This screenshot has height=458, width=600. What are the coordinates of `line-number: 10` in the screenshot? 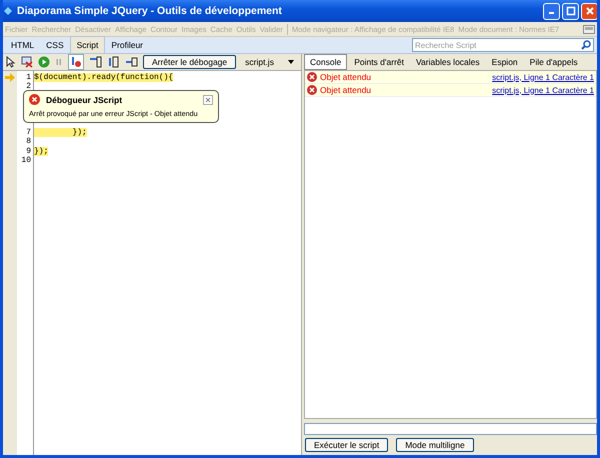 It's located at (26, 160).